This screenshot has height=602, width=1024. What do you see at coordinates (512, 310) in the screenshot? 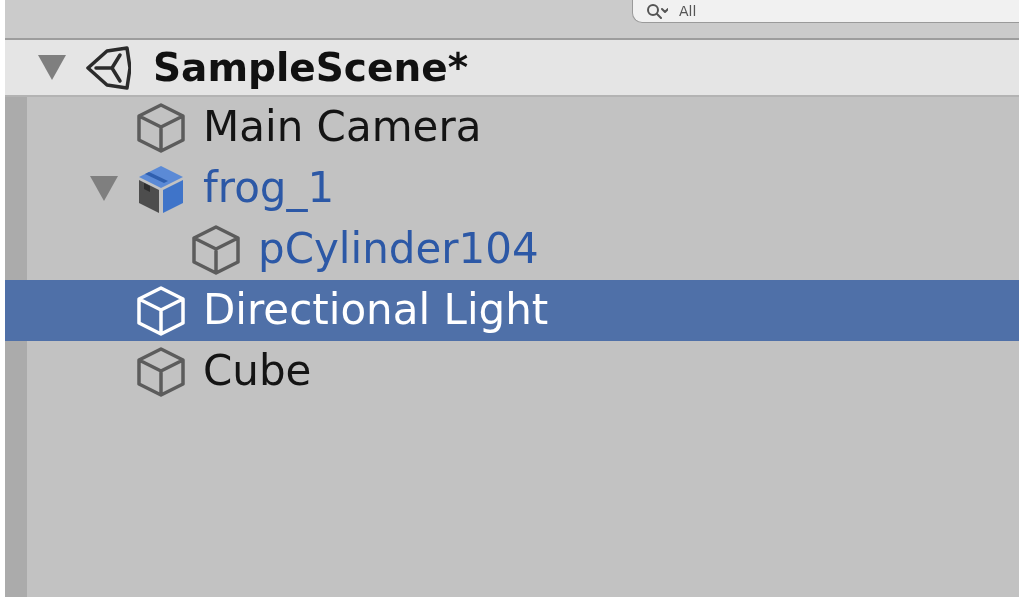
I see `hierarchy-row: Directional Light` at bounding box center [512, 310].